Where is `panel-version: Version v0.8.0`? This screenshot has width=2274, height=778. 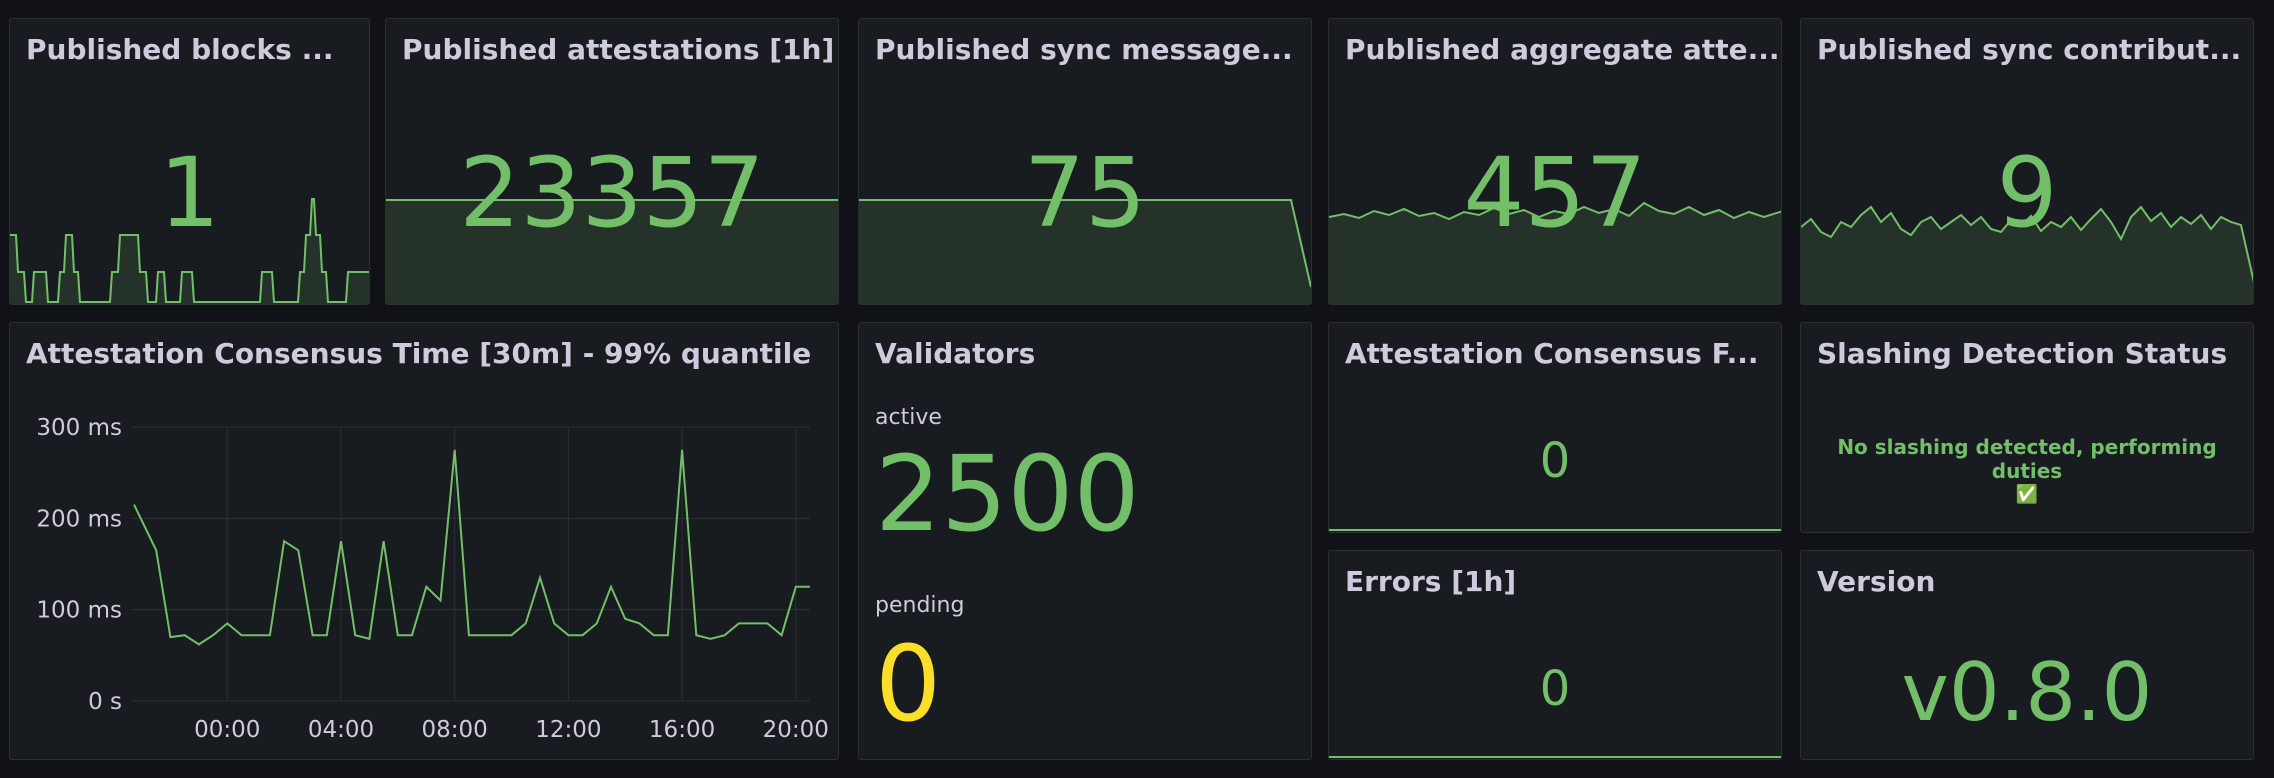 panel-version: Version v0.8.0 is located at coordinates (2027, 655).